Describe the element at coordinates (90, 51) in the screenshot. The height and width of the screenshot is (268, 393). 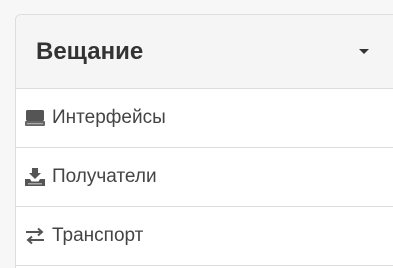
I see `panel-title: Вещание` at that location.